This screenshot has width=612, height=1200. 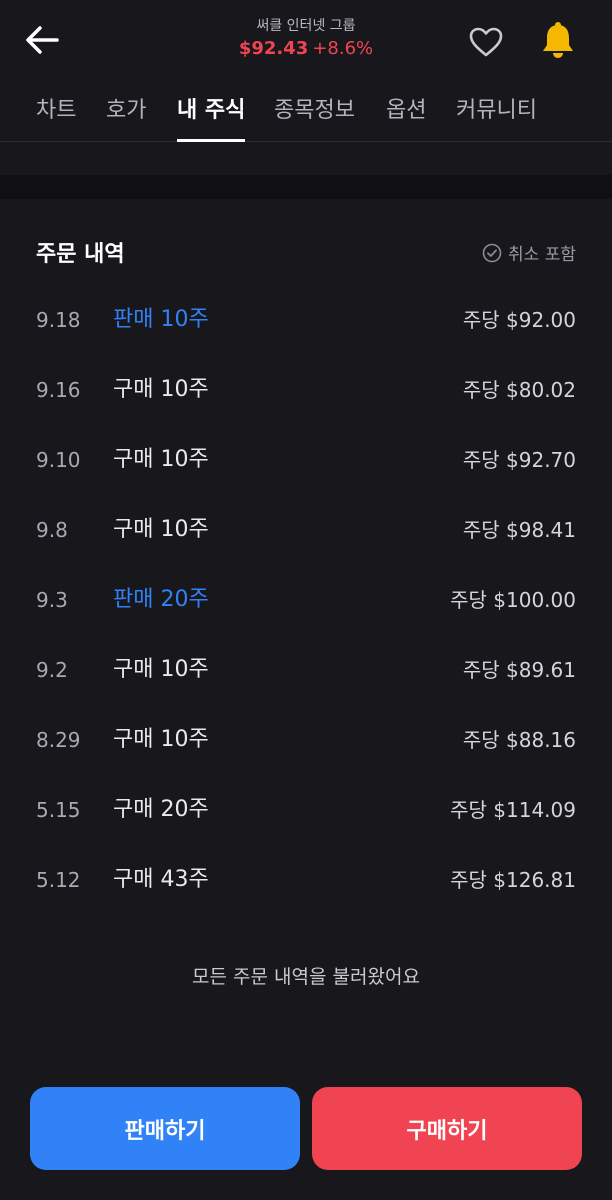 I want to click on include-cancelled-label: 취소 포함, so click(x=542, y=255).